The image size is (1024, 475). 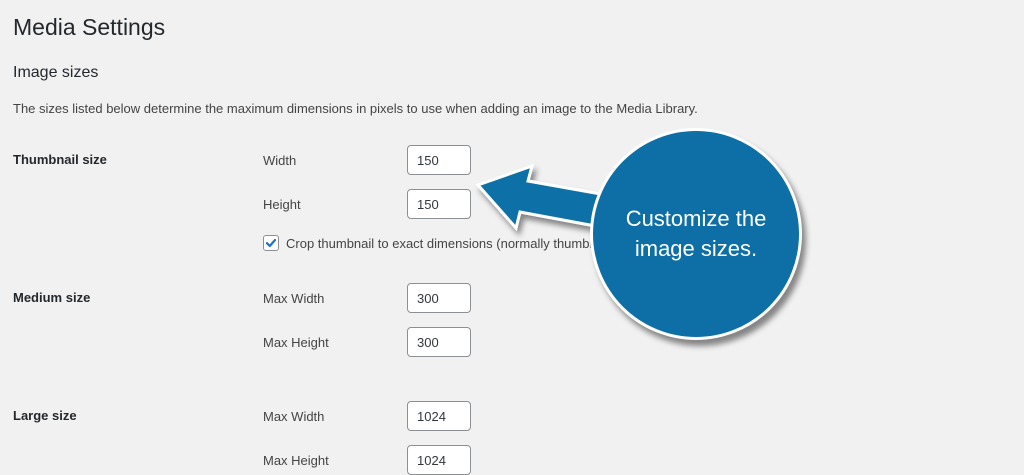 I want to click on thumbnail-width-label: Width, so click(x=280, y=160).